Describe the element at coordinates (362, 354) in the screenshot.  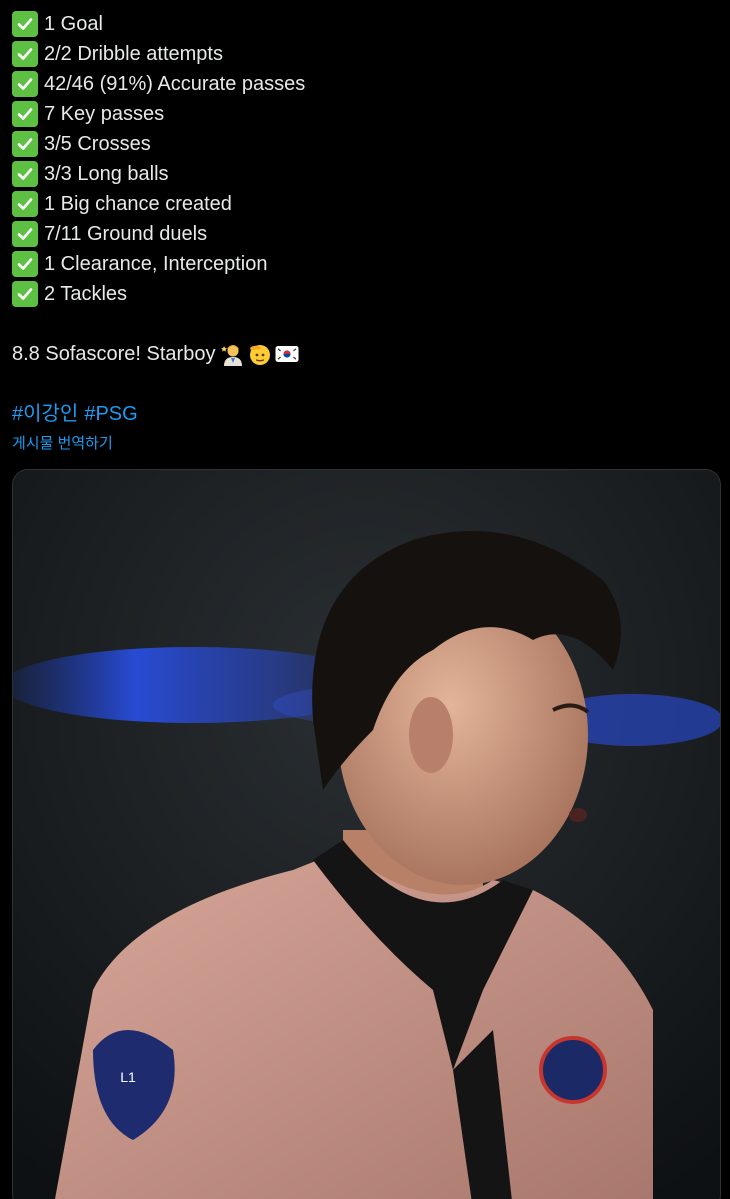
I see `rating-line: 8.8 Sofascore! Starboy` at that location.